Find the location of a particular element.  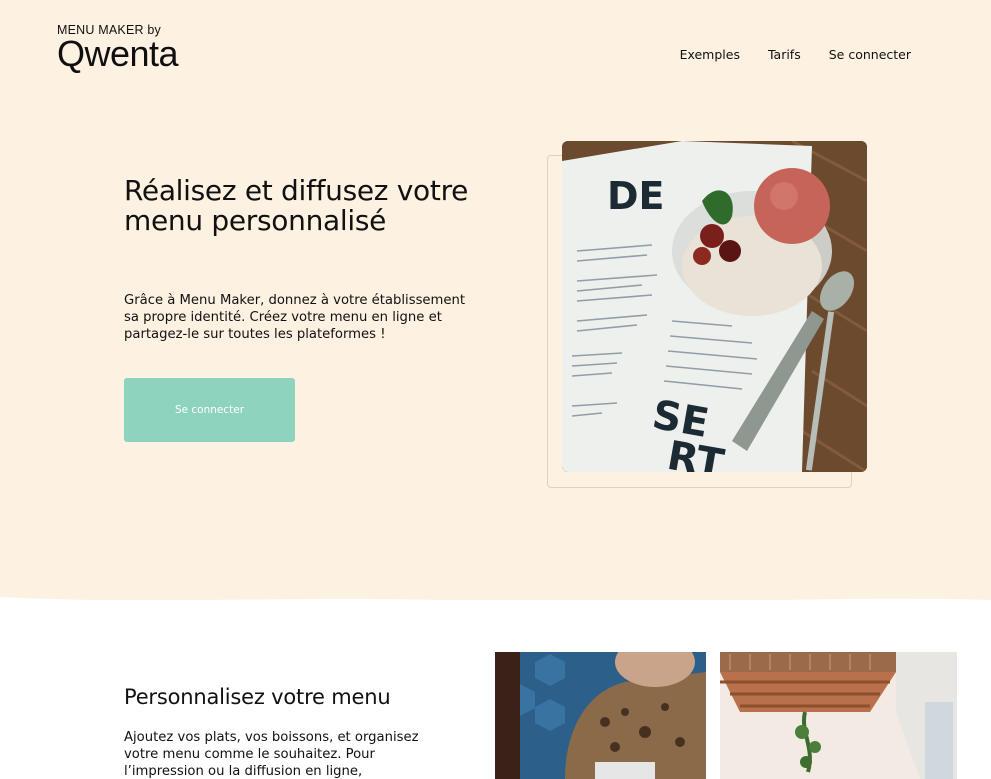

svg-text: DE is located at coordinates (636, 196).